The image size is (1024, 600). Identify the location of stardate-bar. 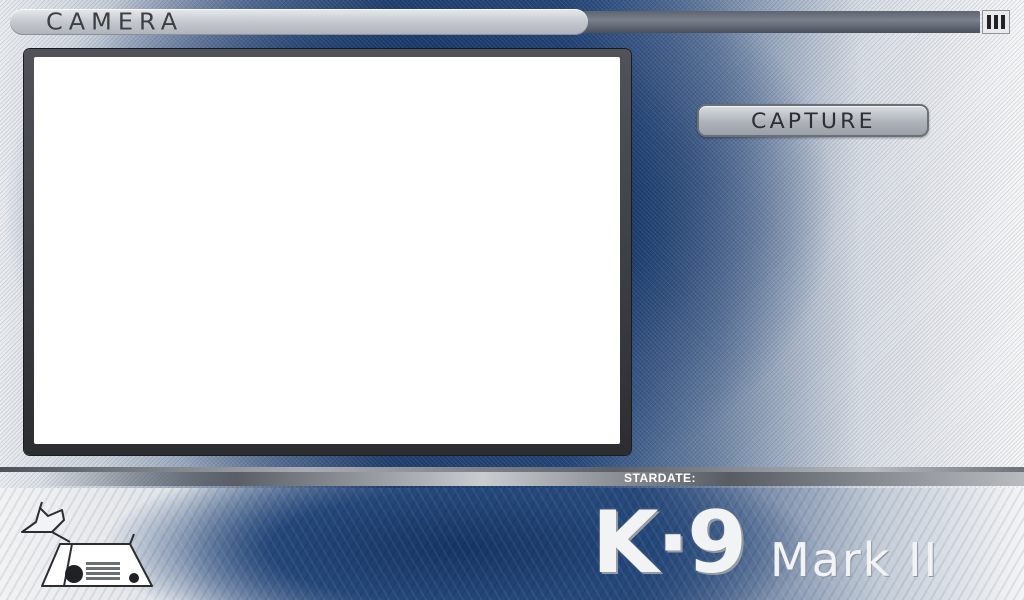
(532, 479).